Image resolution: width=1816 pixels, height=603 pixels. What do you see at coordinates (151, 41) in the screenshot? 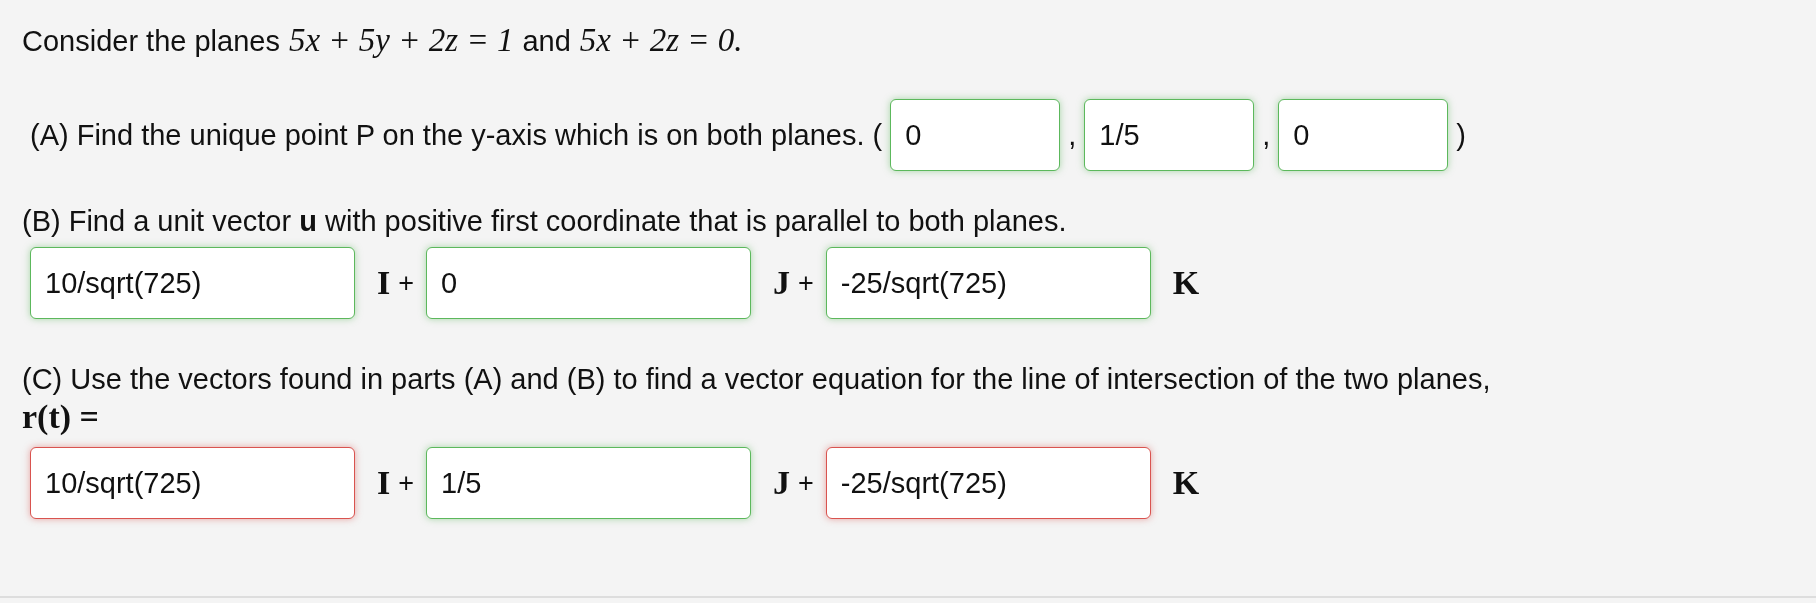
I see `intro-text: Consider the planes` at bounding box center [151, 41].